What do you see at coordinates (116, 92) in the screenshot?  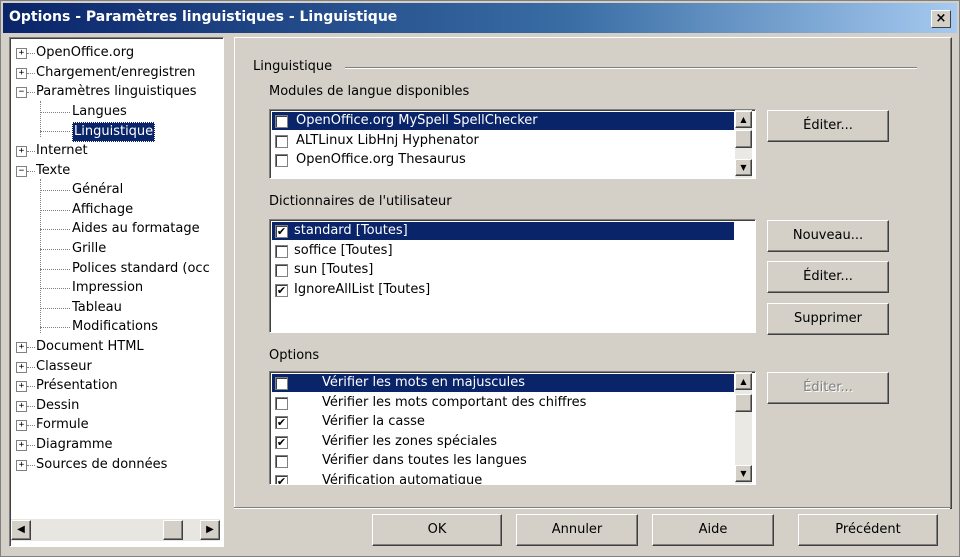 I see `tree-item: Paramètres linguistiques` at bounding box center [116, 92].